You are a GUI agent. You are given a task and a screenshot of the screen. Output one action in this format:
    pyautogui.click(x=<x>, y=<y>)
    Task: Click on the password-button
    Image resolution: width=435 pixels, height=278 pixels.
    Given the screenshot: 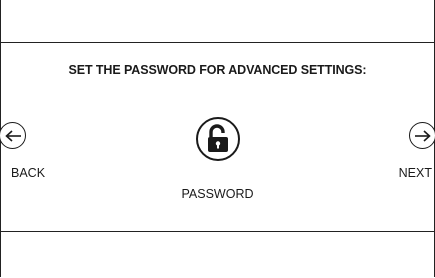 What is the action you would take?
    pyautogui.click(x=218, y=139)
    